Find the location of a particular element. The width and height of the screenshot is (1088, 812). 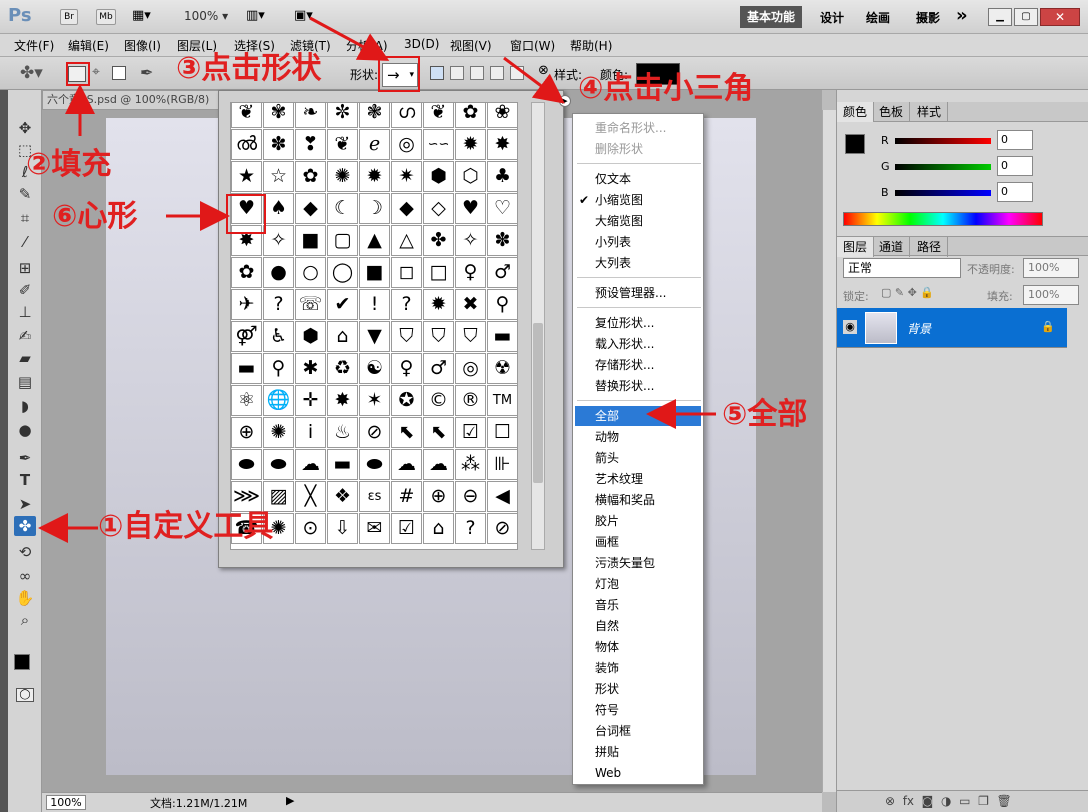

foreground-color-swatch is located at coordinates (22, 662).